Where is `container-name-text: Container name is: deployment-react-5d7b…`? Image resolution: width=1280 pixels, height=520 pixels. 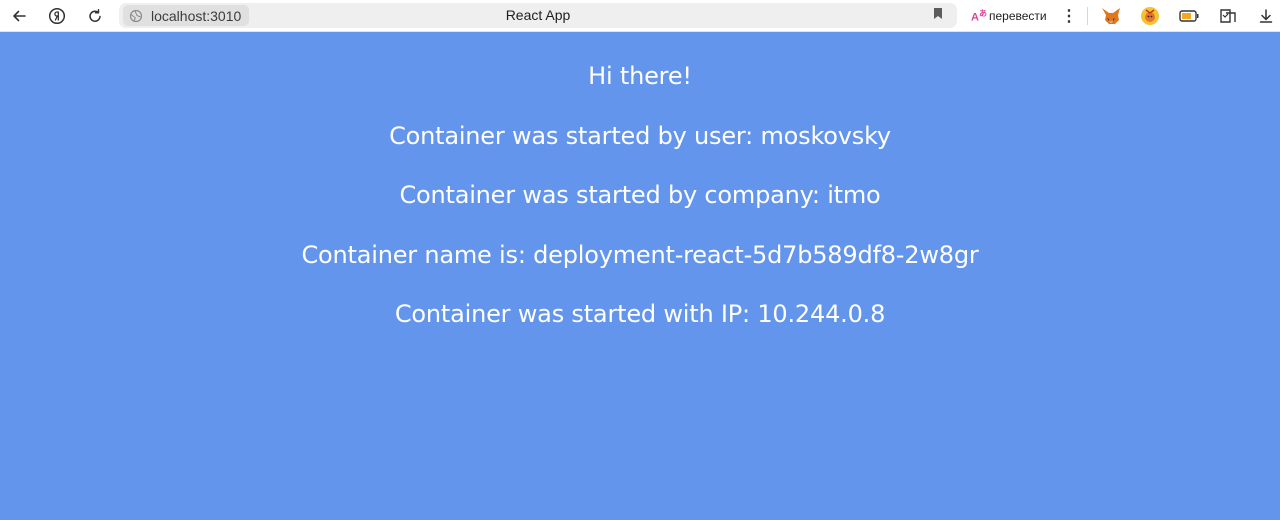 container-name-text: Container name is: deployment-react-5d7b… is located at coordinates (640, 254).